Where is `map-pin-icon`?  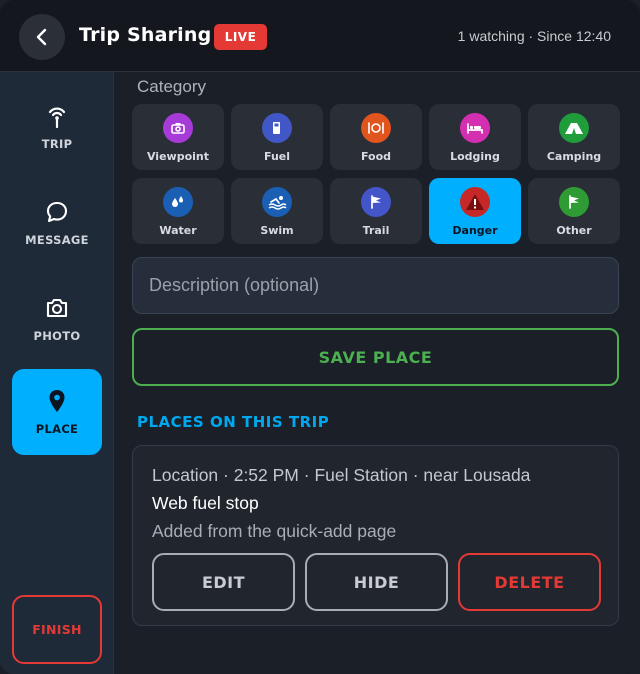
map-pin-icon is located at coordinates (57, 401).